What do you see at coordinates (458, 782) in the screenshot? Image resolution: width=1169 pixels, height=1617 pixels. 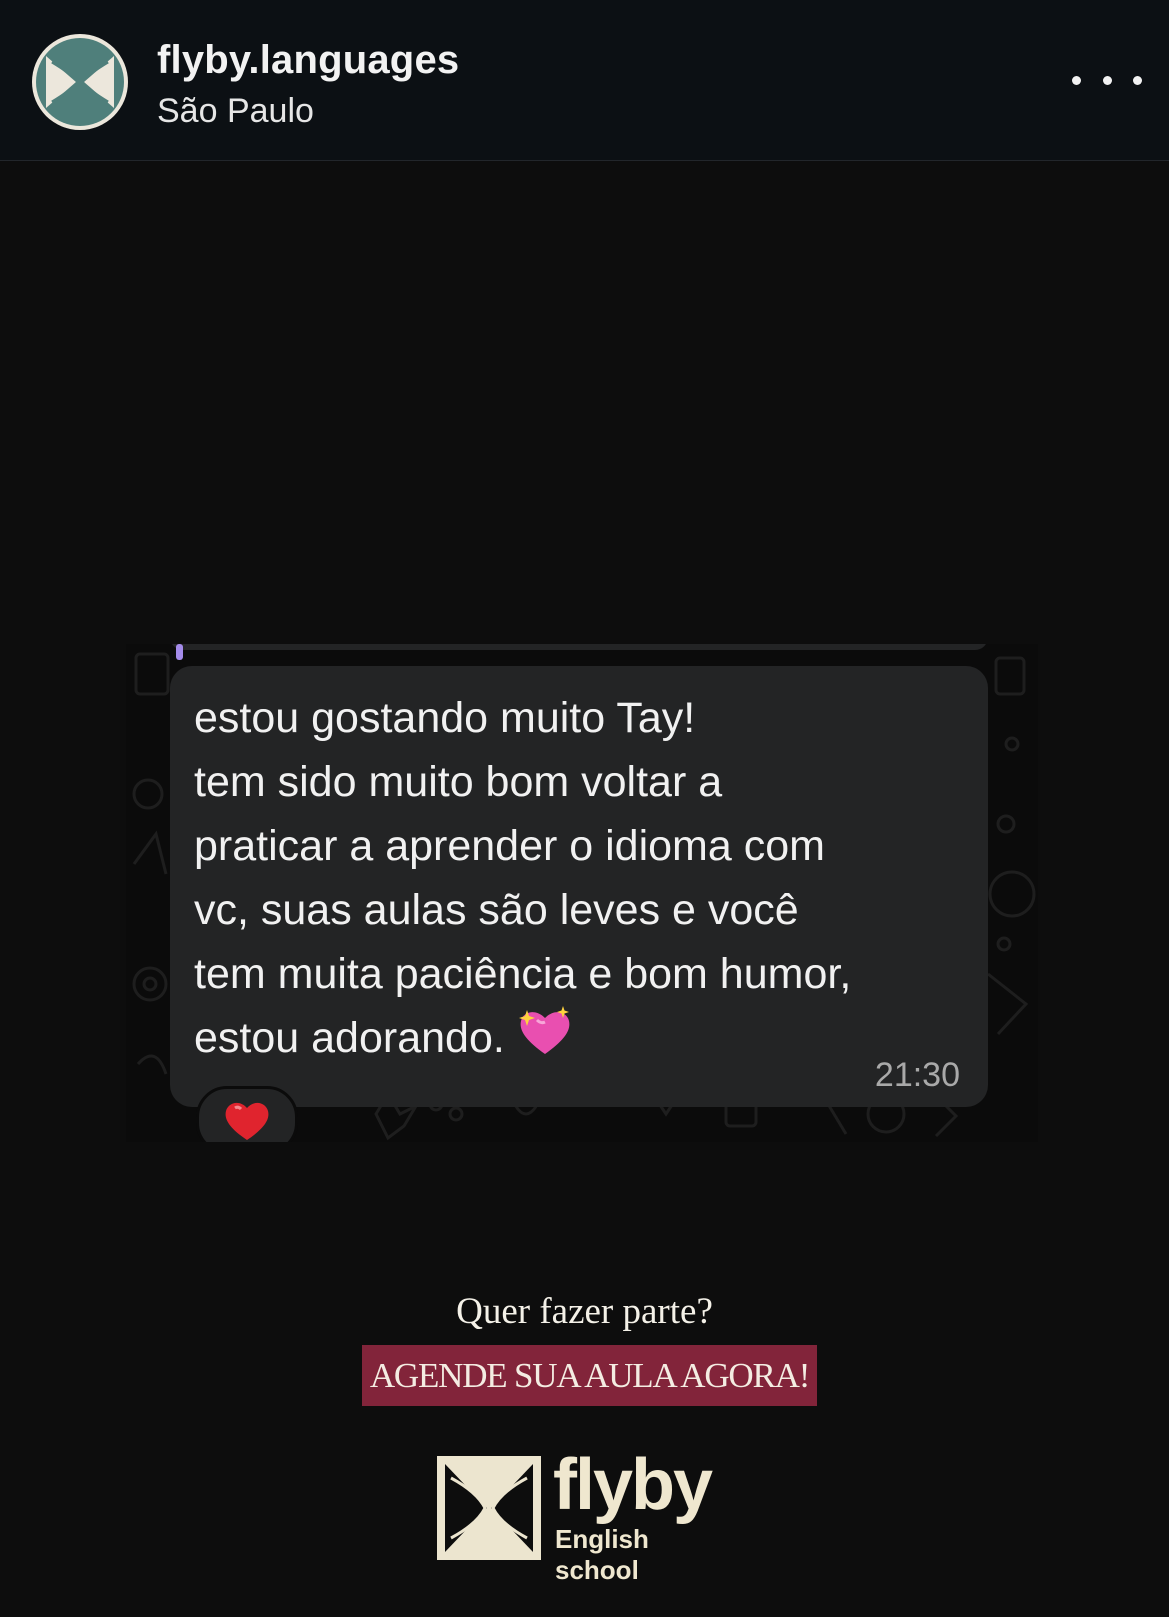 I see `message-line: tem sido muito bom voltar a` at bounding box center [458, 782].